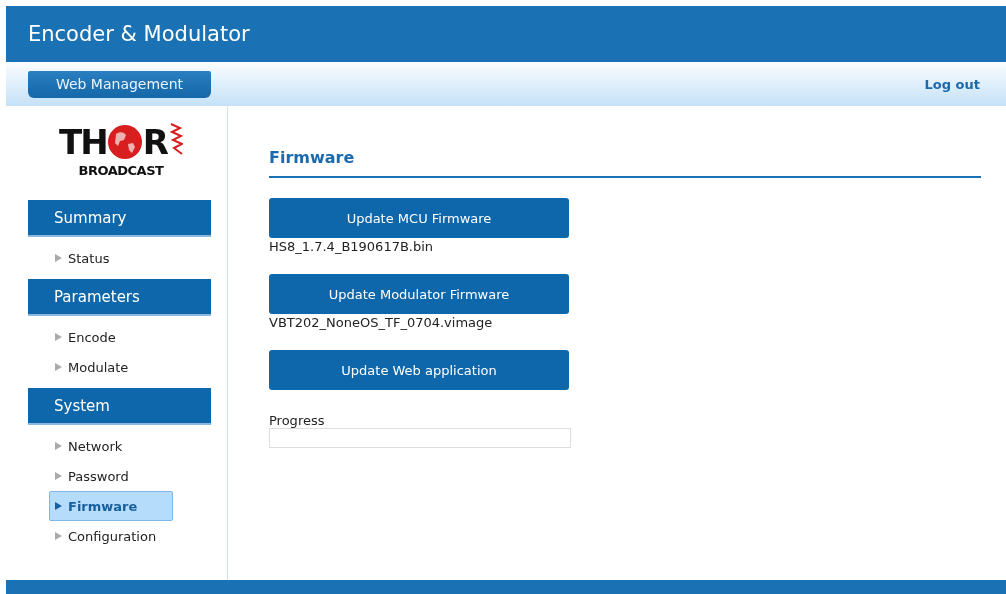 This screenshot has width=1006, height=594. Describe the element at coordinates (119, 297) in the screenshot. I see `nav-section-header: Parameters` at that location.